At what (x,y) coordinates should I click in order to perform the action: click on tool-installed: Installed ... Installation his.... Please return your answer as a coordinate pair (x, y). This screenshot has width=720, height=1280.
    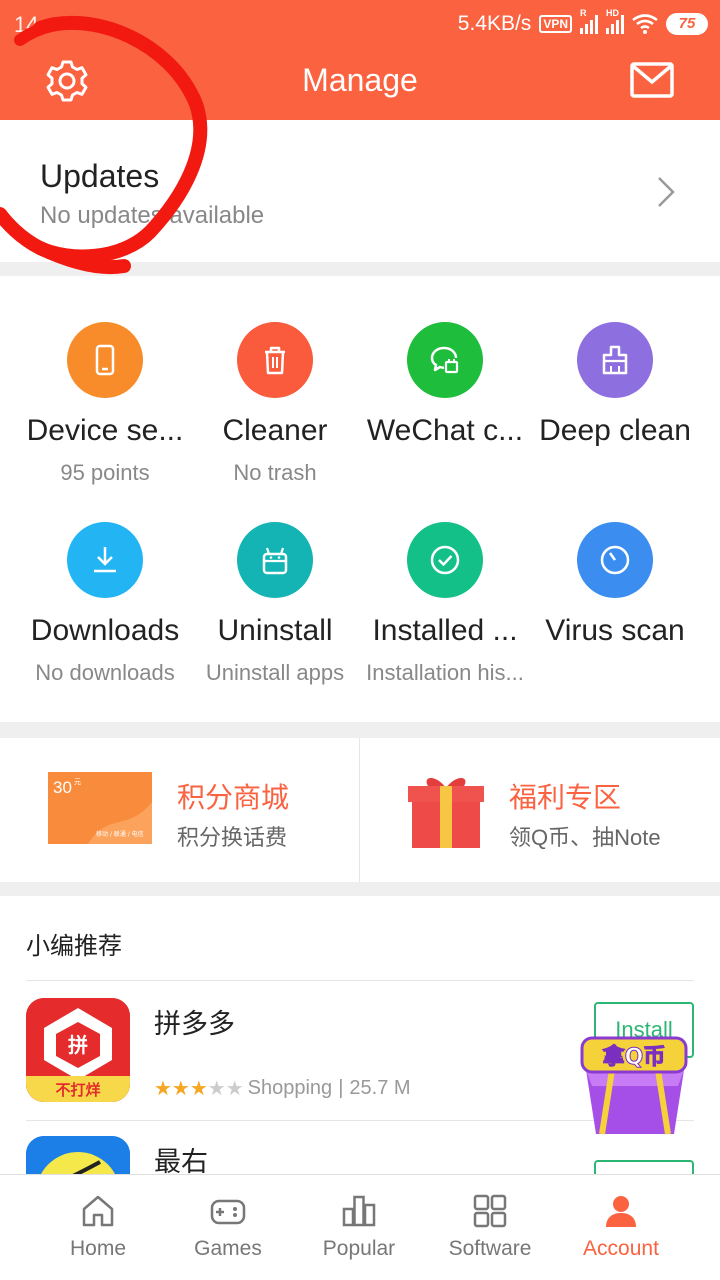
    Looking at the image, I should click on (445, 617).